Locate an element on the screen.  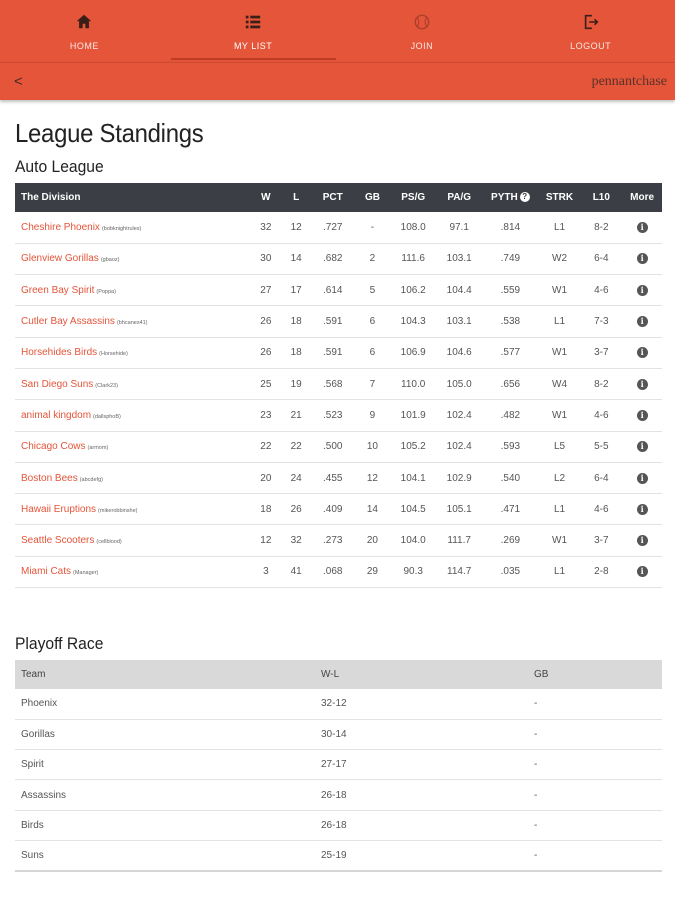
col-header: Team is located at coordinates (33, 675).